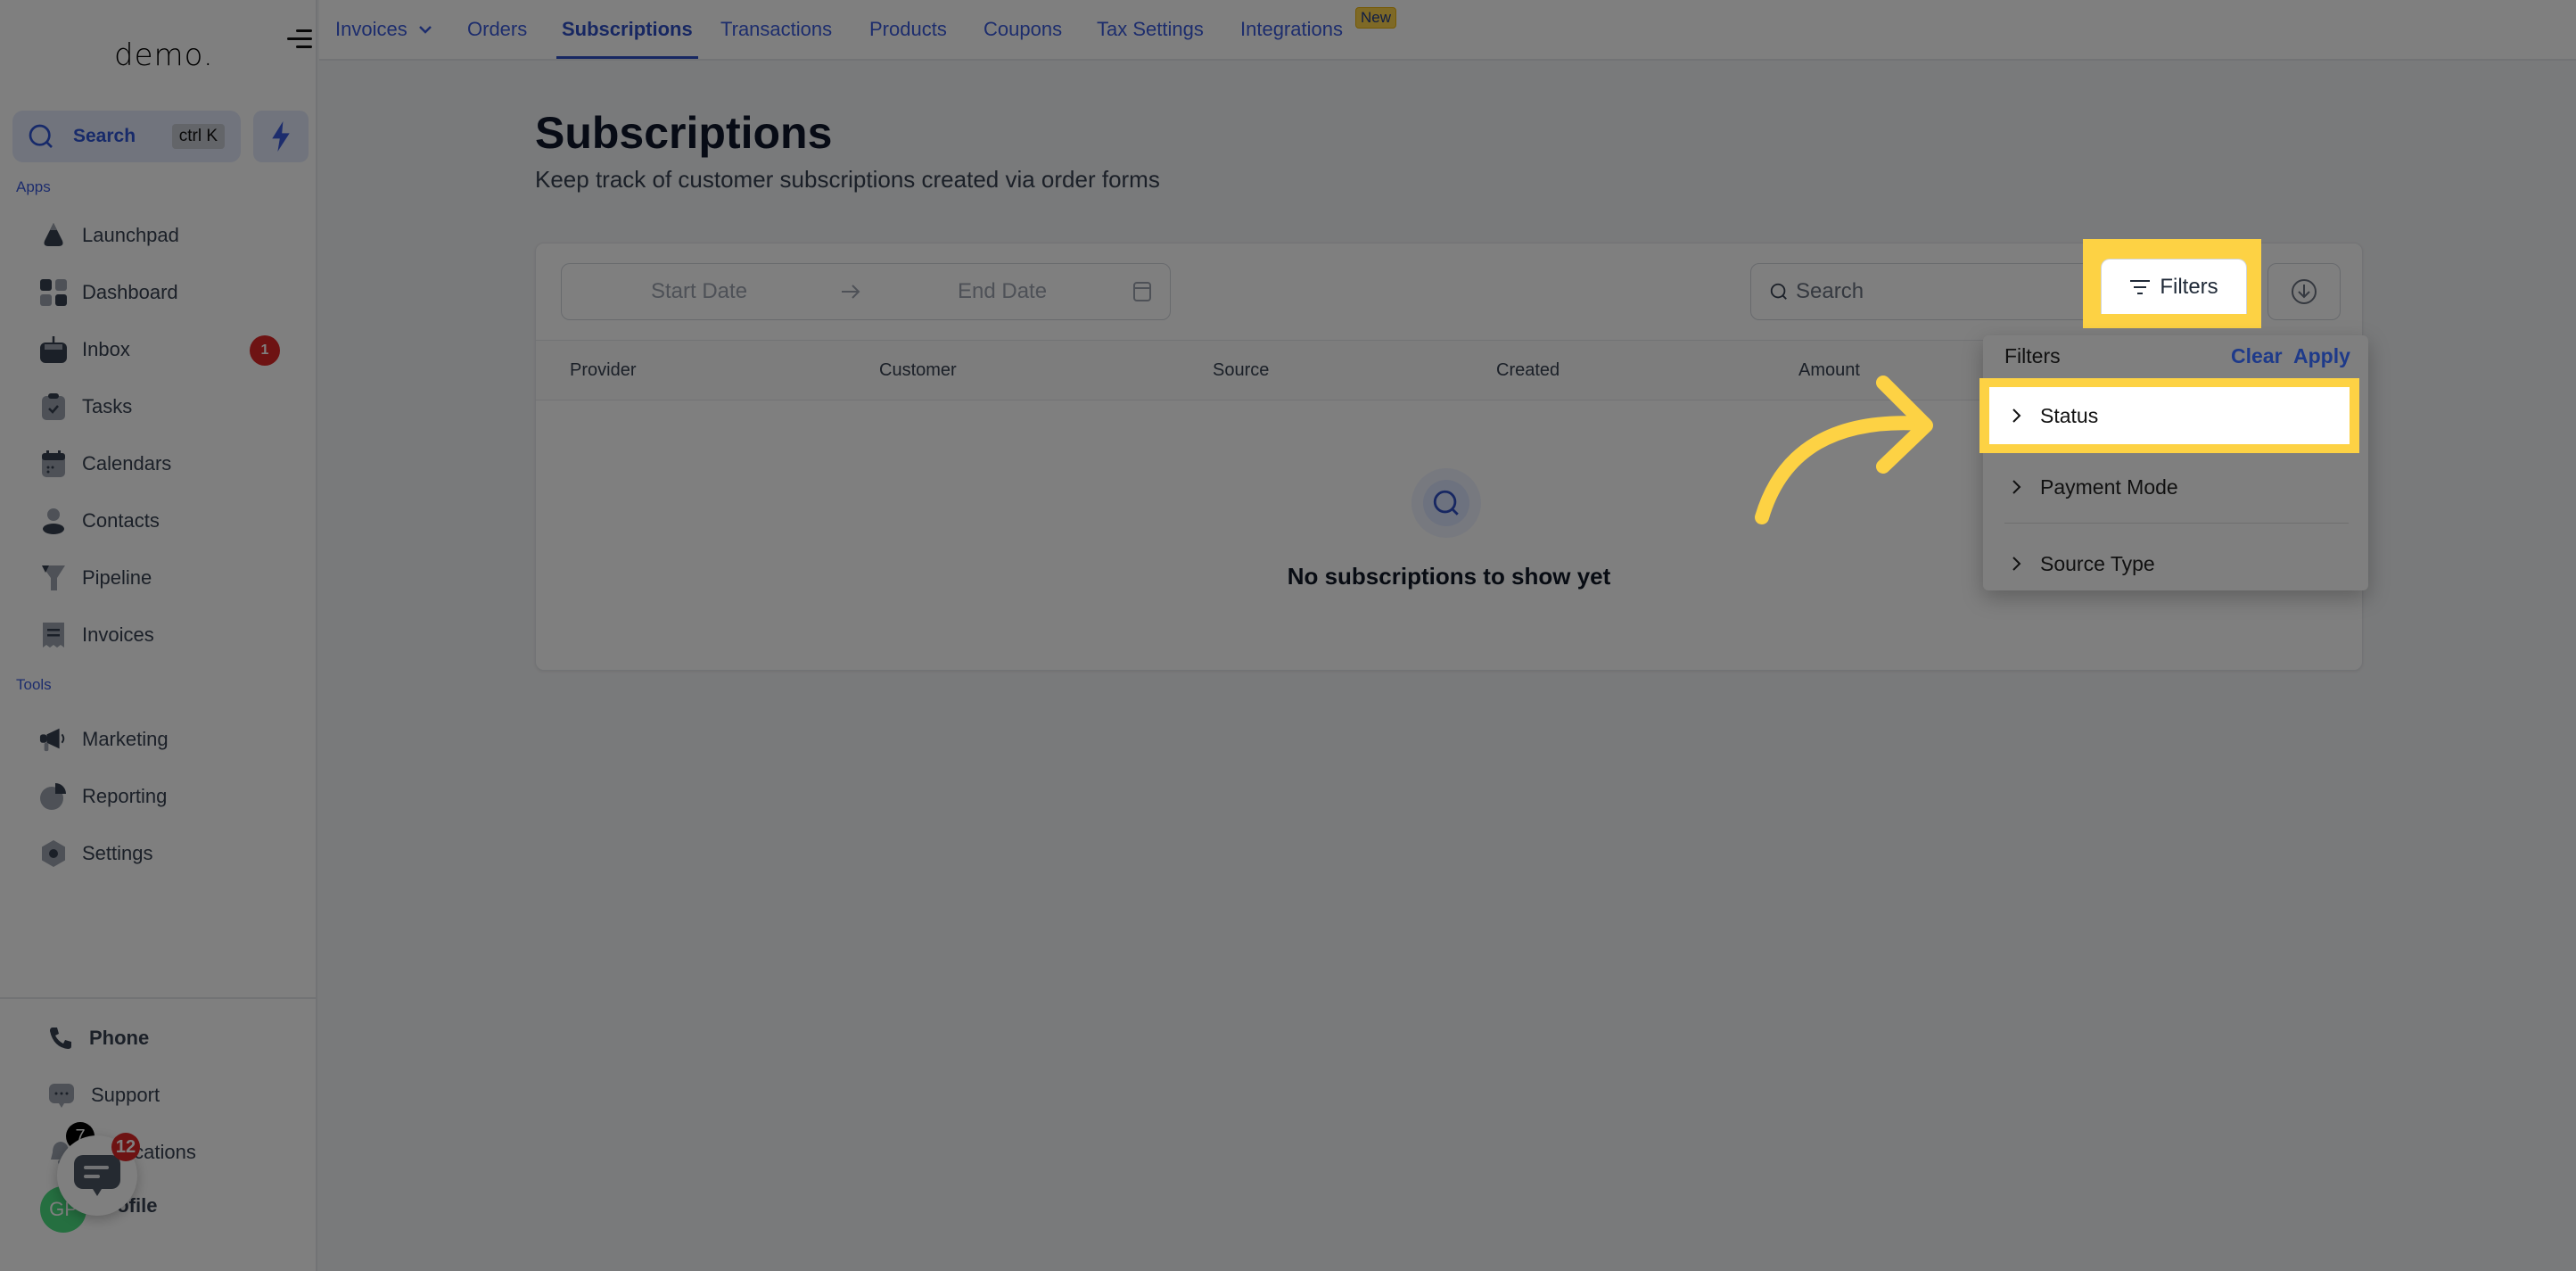 The height and width of the screenshot is (1271, 2576). What do you see at coordinates (198, 136) in the screenshot?
I see `search-shortcut: ctrl K` at bounding box center [198, 136].